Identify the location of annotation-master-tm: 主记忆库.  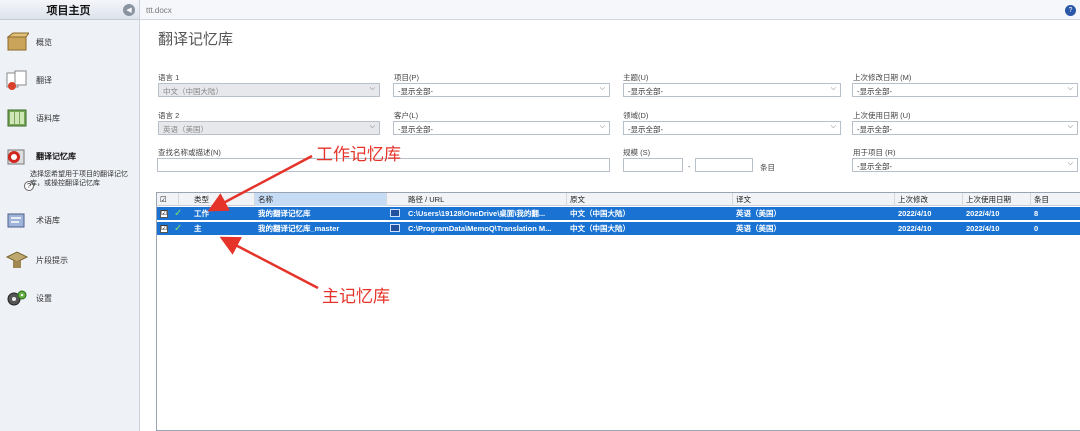
(356, 297).